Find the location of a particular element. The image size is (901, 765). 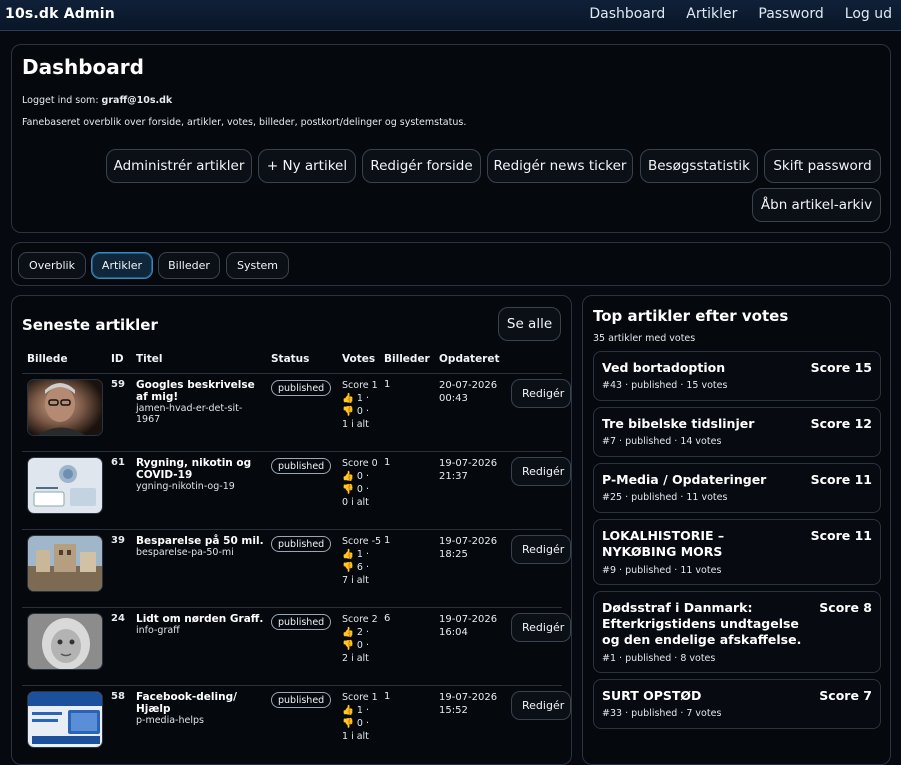

article-slug: info-graff is located at coordinates (158, 630).